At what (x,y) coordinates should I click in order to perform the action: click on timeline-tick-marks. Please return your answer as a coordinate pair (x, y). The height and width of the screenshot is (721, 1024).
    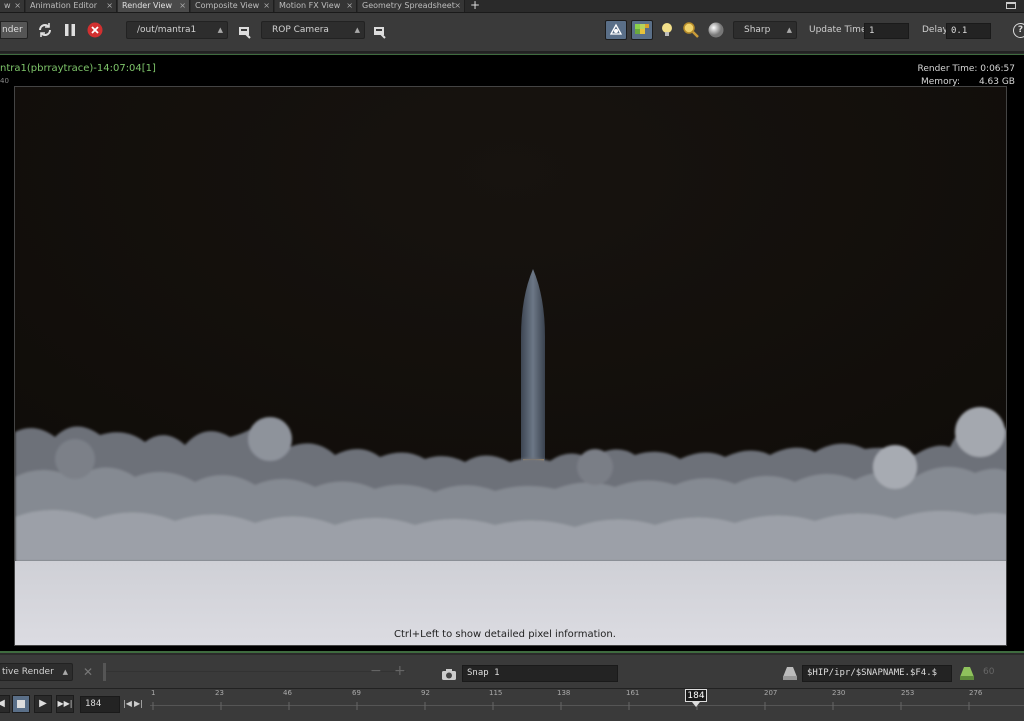
    Looking at the image, I should click on (561, 706).